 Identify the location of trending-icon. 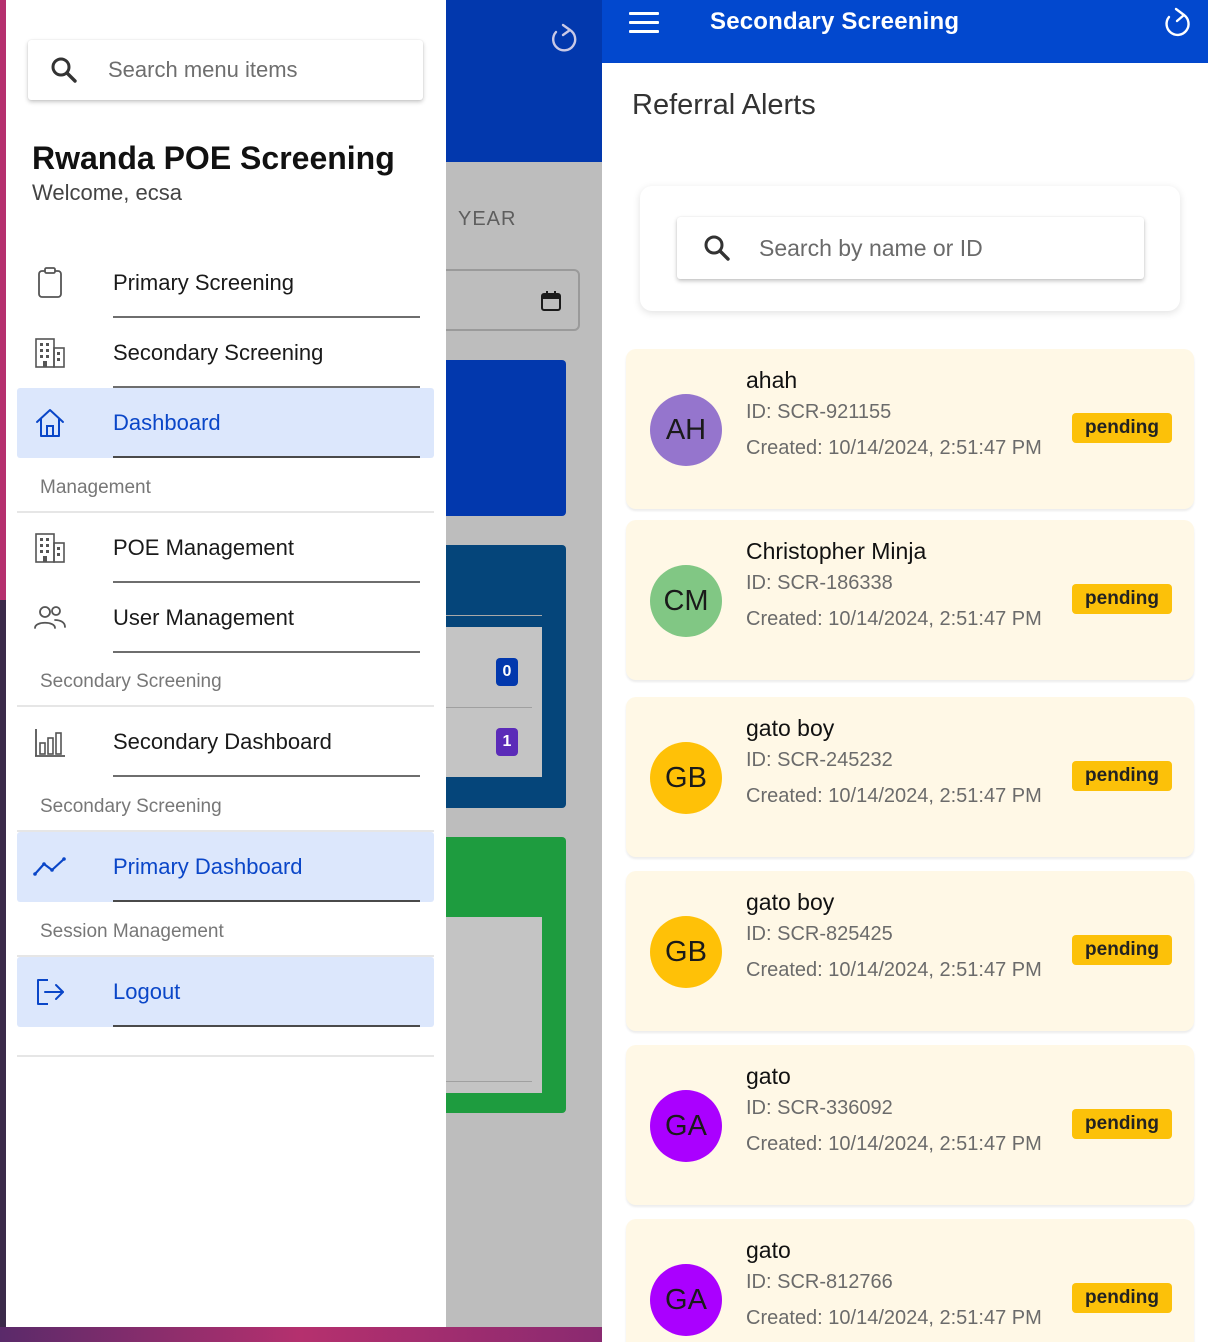
(49, 866).